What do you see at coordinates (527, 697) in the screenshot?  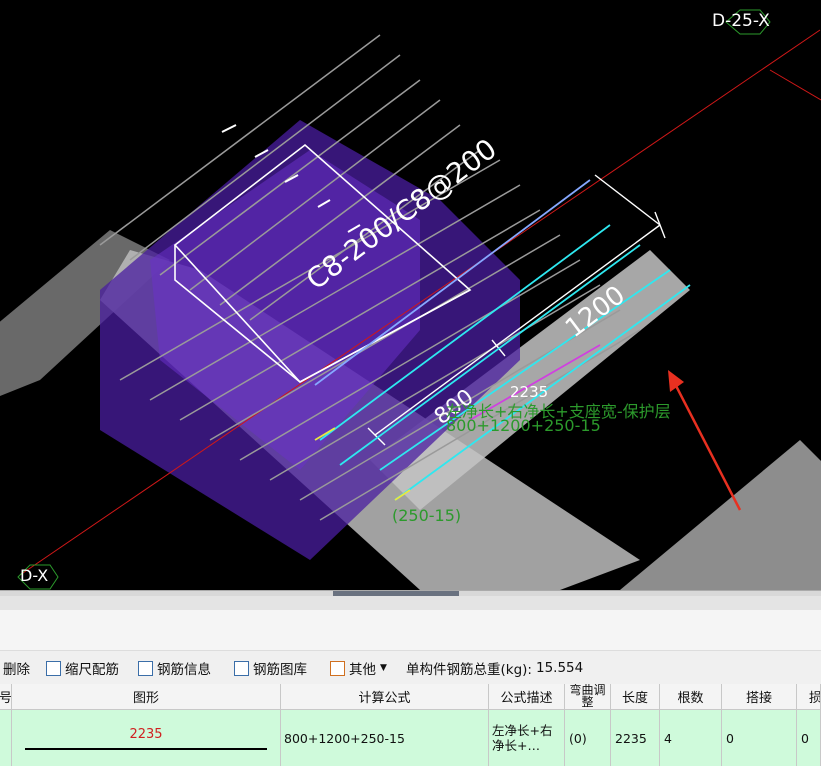 I see `col-header-description: 公式描述` at bounding box center [527, 697].